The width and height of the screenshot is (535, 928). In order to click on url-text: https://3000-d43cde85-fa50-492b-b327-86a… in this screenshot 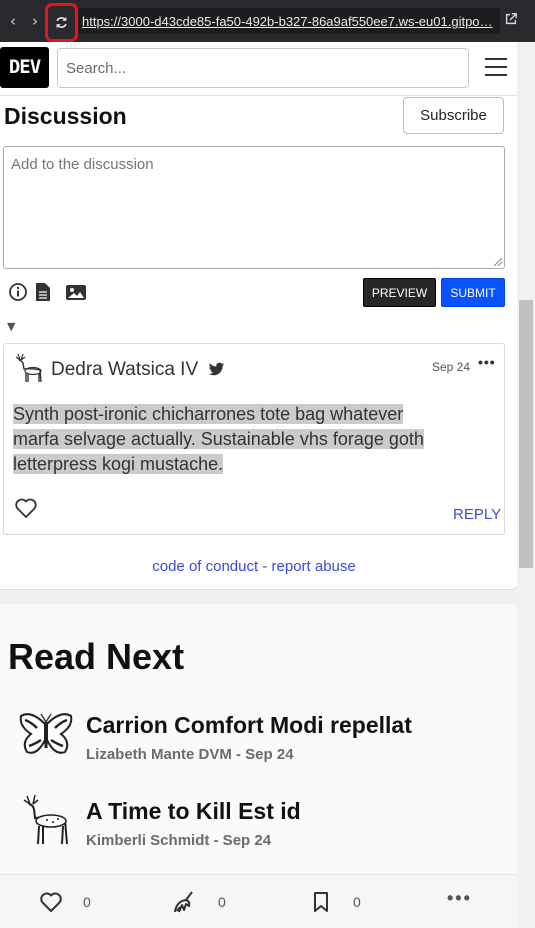, I will do `click(288, 22)`.